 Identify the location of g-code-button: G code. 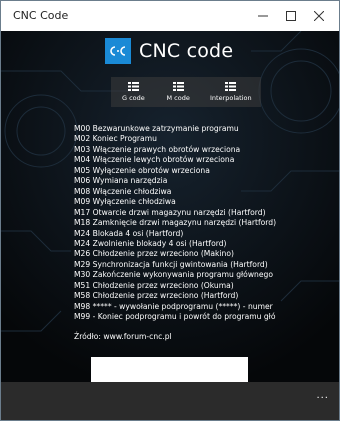
(133, 92).